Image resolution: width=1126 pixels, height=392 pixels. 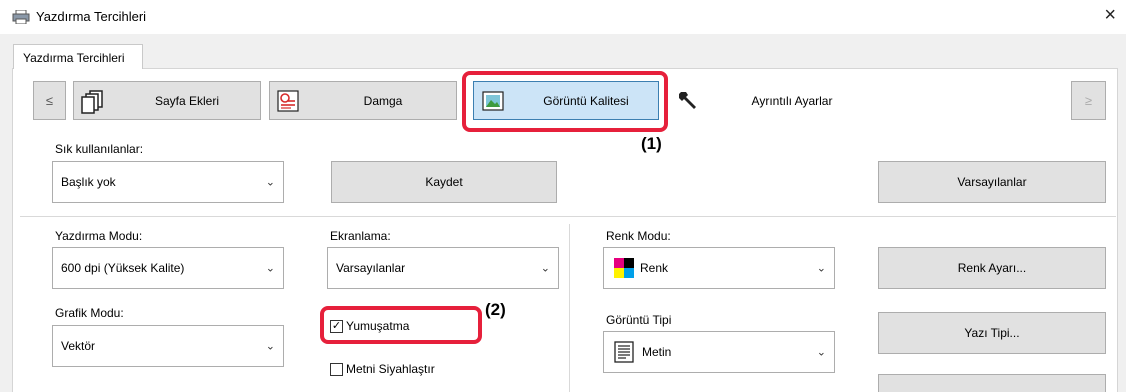 What do you see at coordinates (360, 236) in the screenshot?
I see `screening-label: Ekranlama:` at bounding box center [360, 236].